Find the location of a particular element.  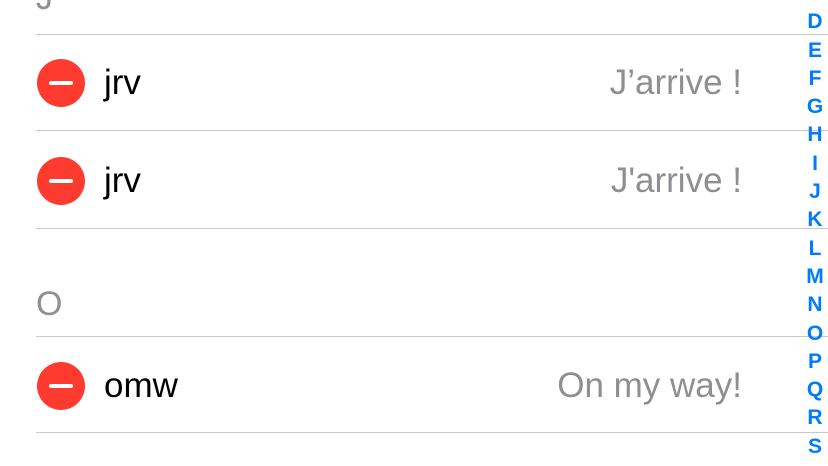

index-letter-h: H is located at coordinates (815, 135).